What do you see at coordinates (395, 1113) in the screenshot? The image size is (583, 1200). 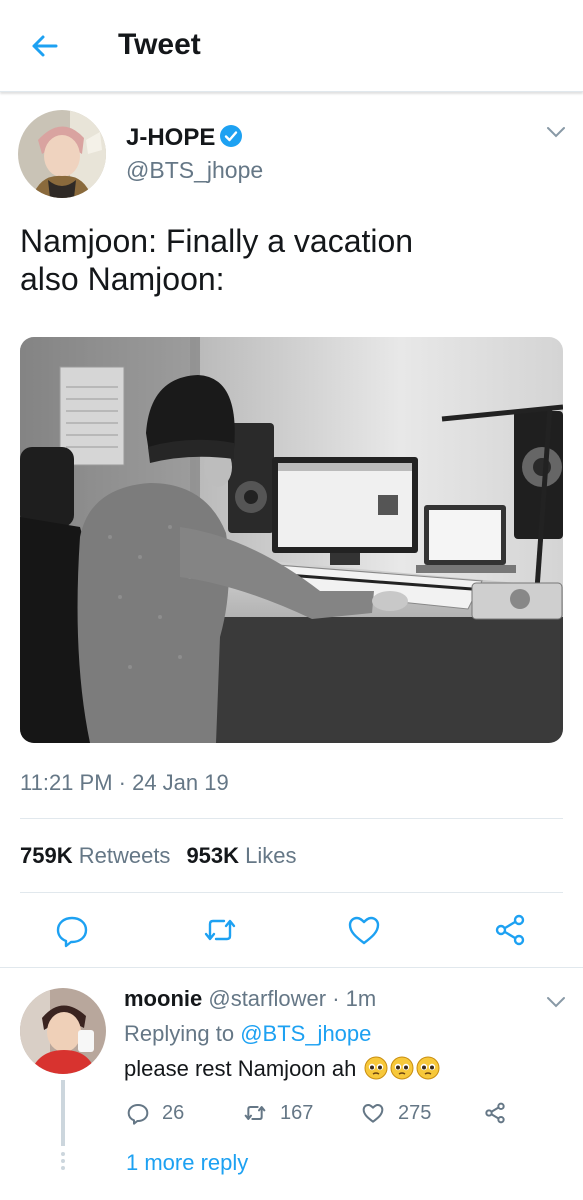 I see `reply-like-button: 275` at bounding box center [395, 1113].